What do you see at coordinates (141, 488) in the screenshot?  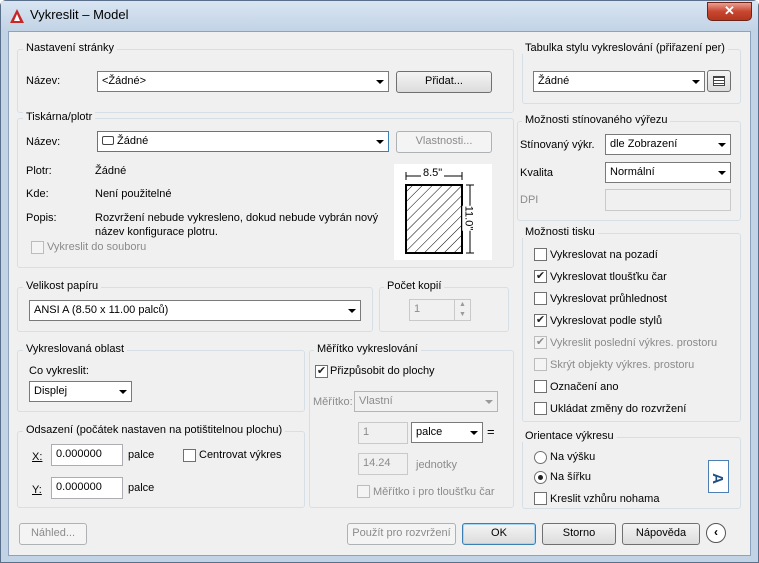 I see `offset-y-unit: palce` at bounding box center [141, 488].